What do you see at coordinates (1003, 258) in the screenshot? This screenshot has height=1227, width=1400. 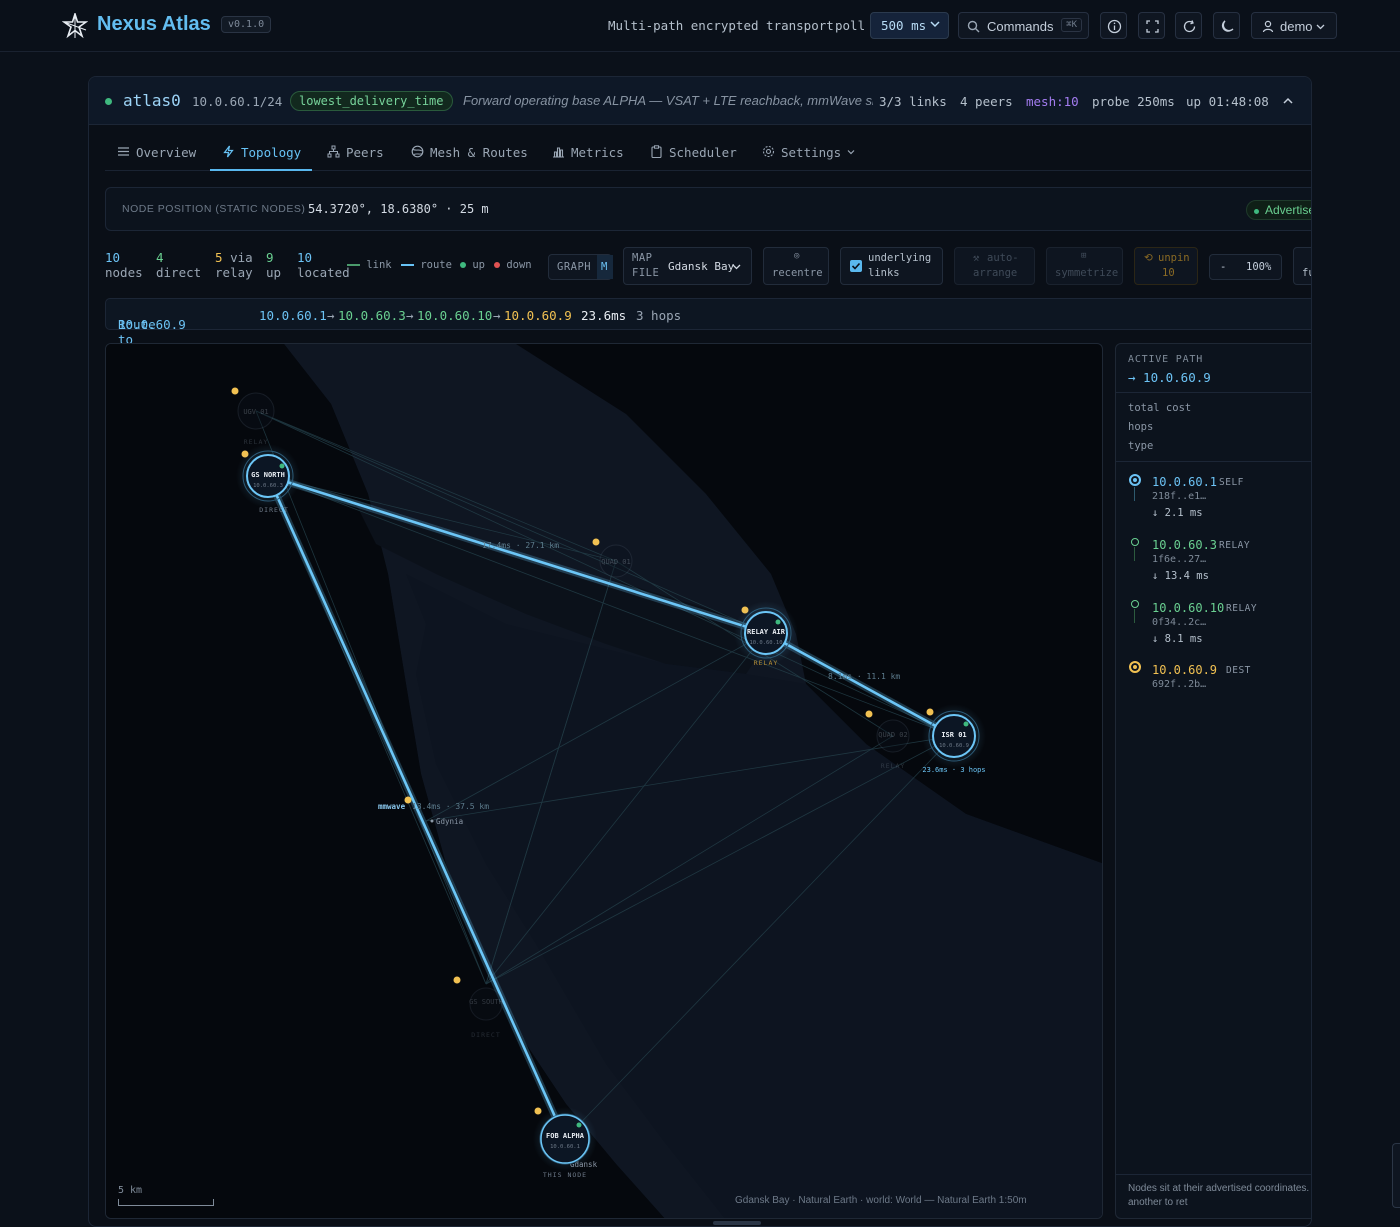 I see `auto-label-1: auto-` at bounding box center [1003, 258].